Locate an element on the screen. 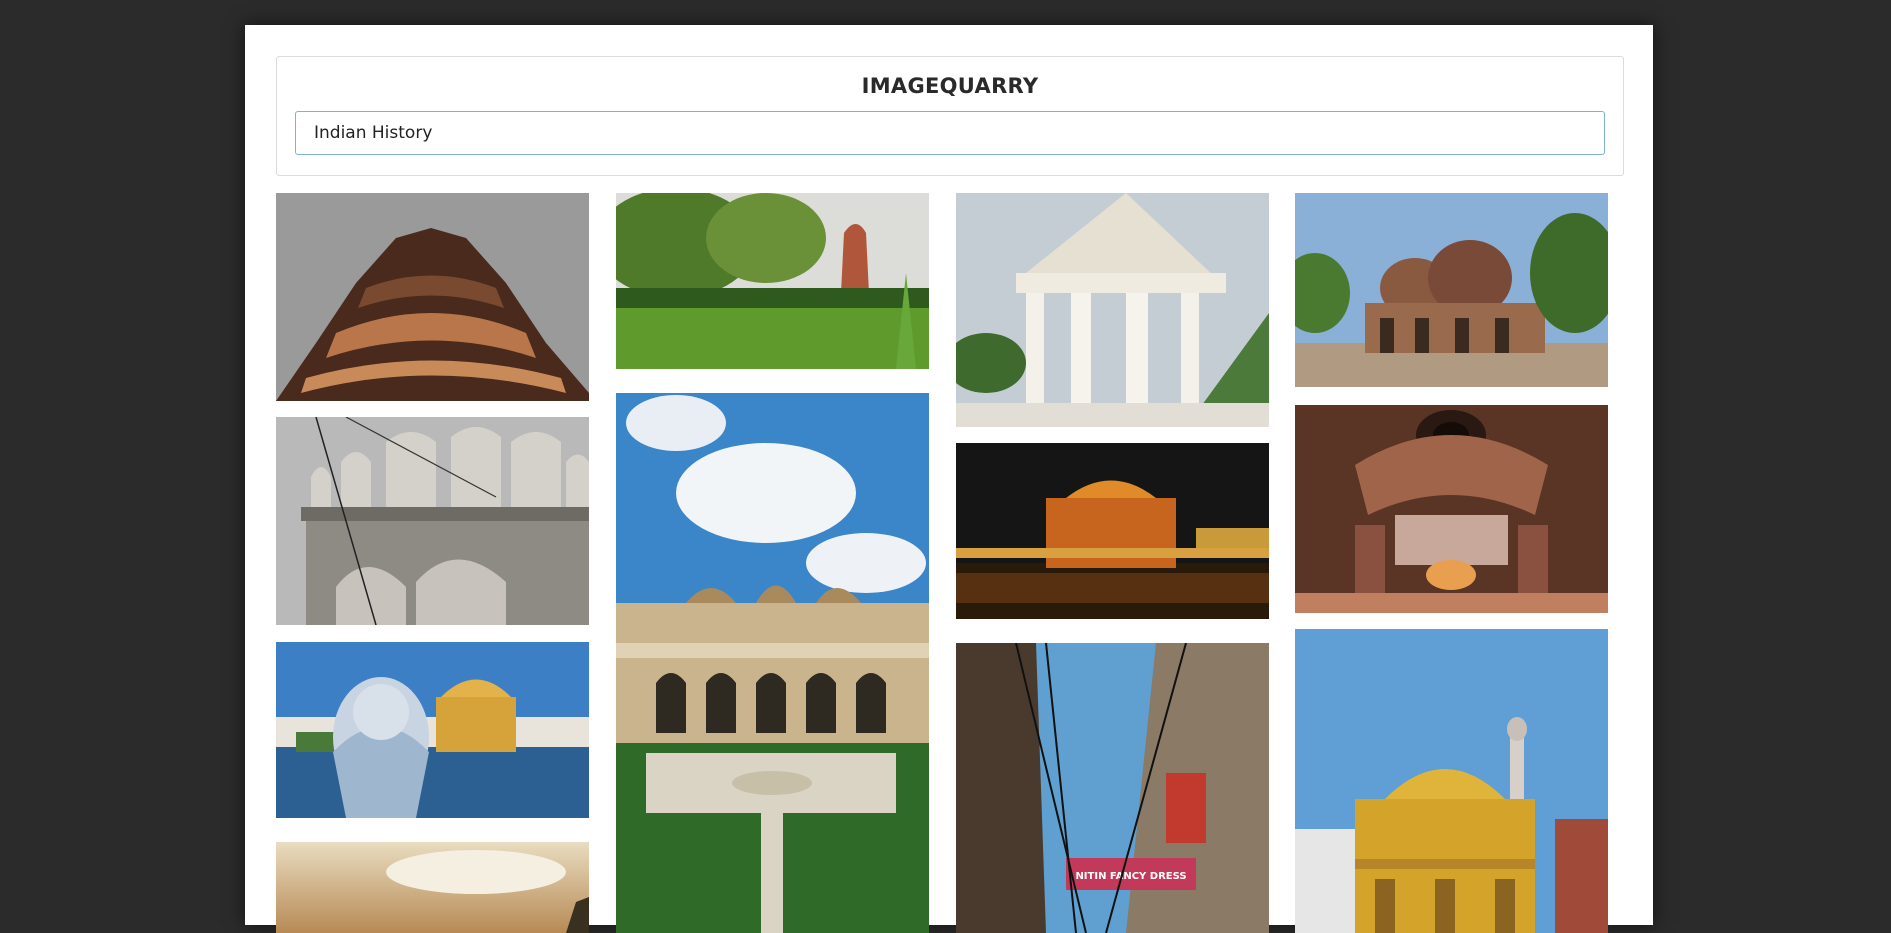 The width and height of the screenshot is (1891, 933). image-tile-marble-pavilion is located at coordinates (1112, 310).